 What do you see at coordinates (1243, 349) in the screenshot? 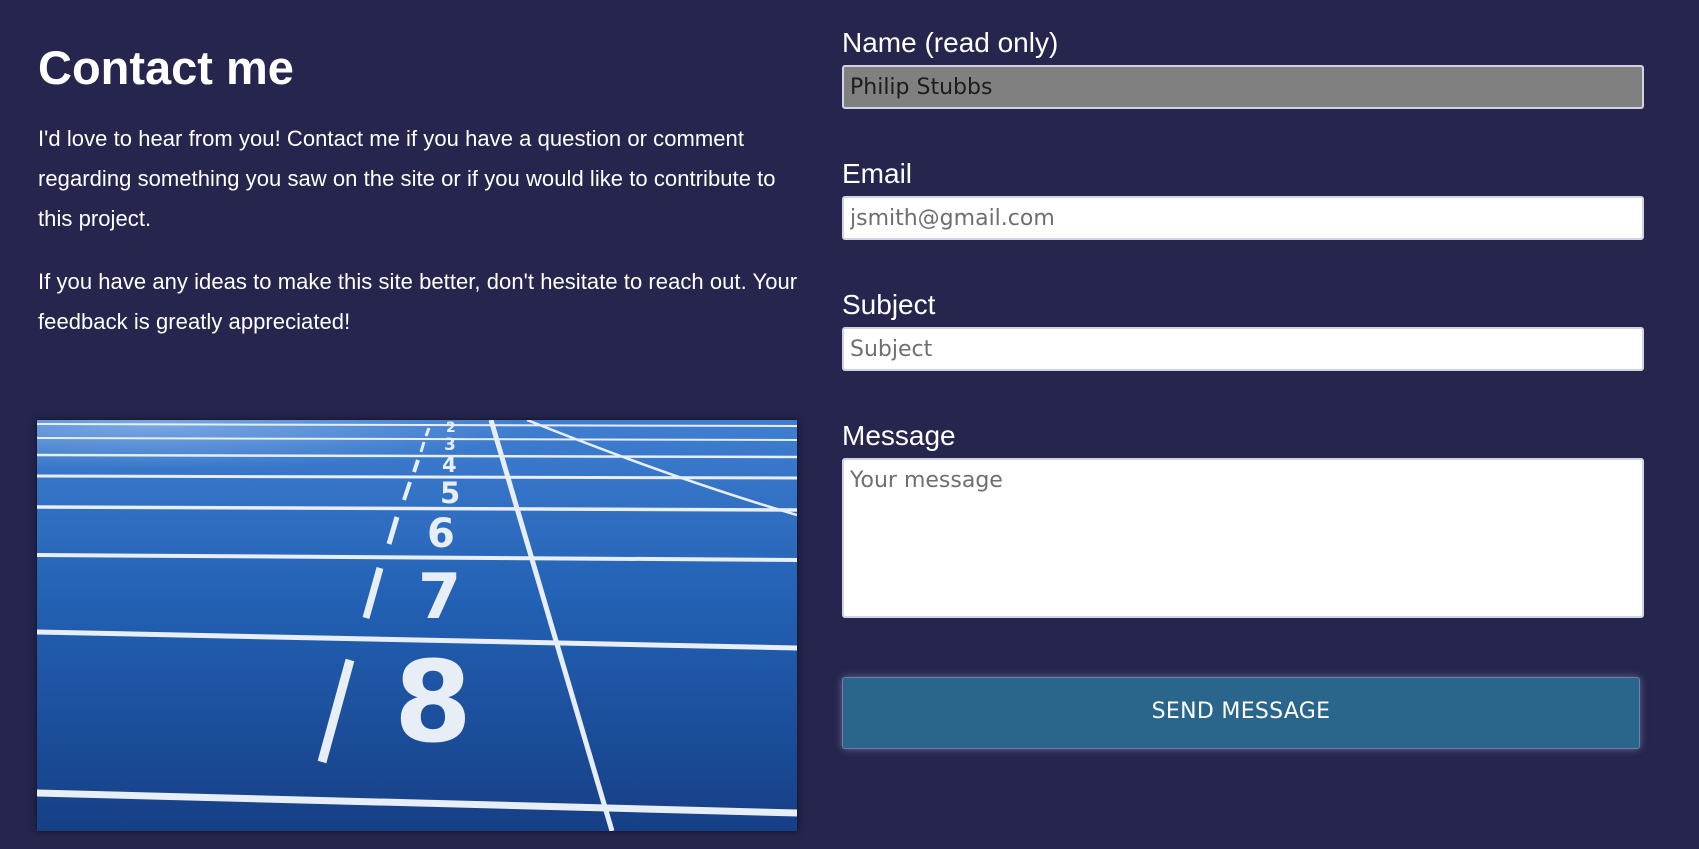
I see `subject-field` at bounding box center [1243, 349].